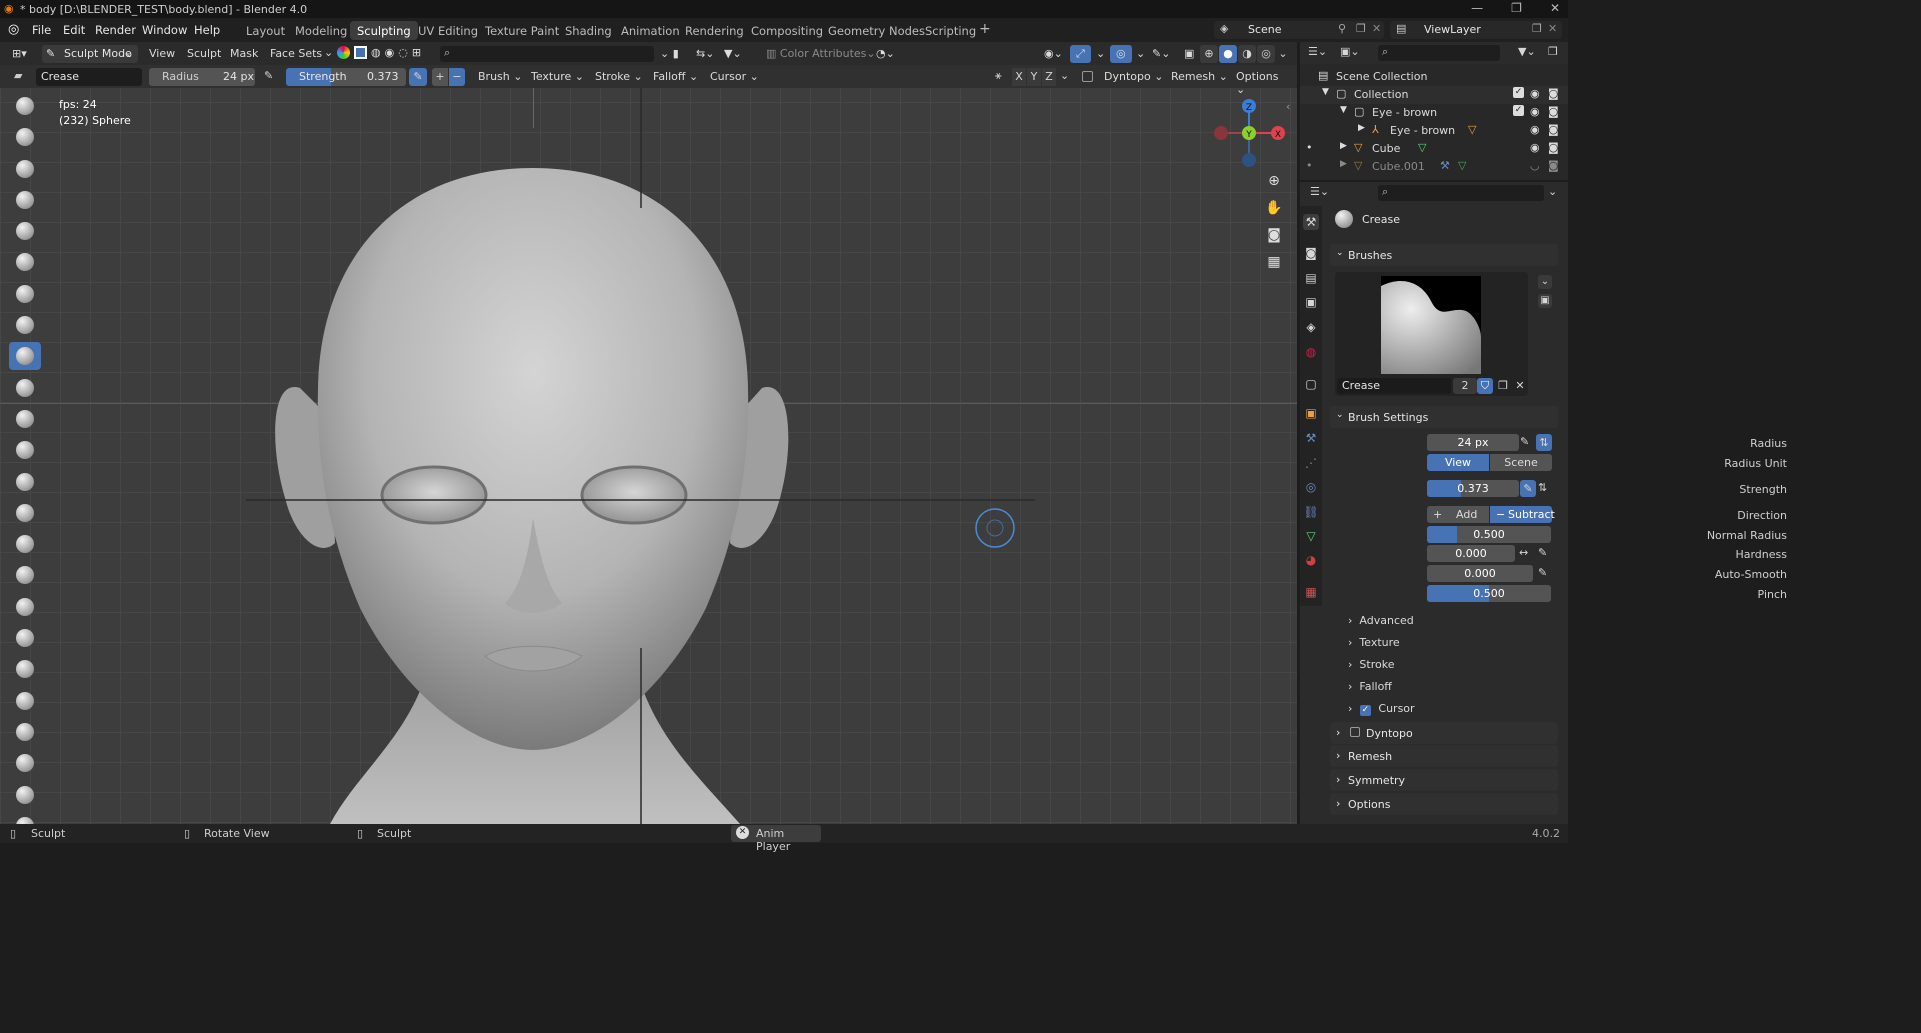  I want to click on ortho-grid-icon: ▦, so click(1274, 262).